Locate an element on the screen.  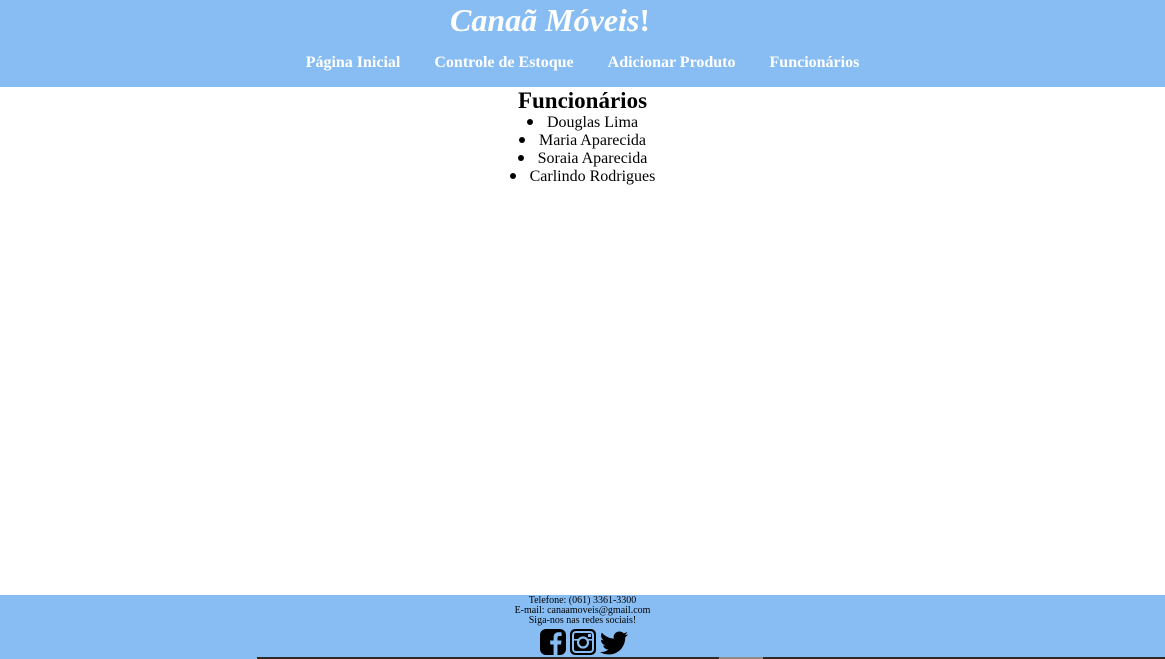
nav-link-stock-control: Controle de Estoque is located at coordinates (503, 63).